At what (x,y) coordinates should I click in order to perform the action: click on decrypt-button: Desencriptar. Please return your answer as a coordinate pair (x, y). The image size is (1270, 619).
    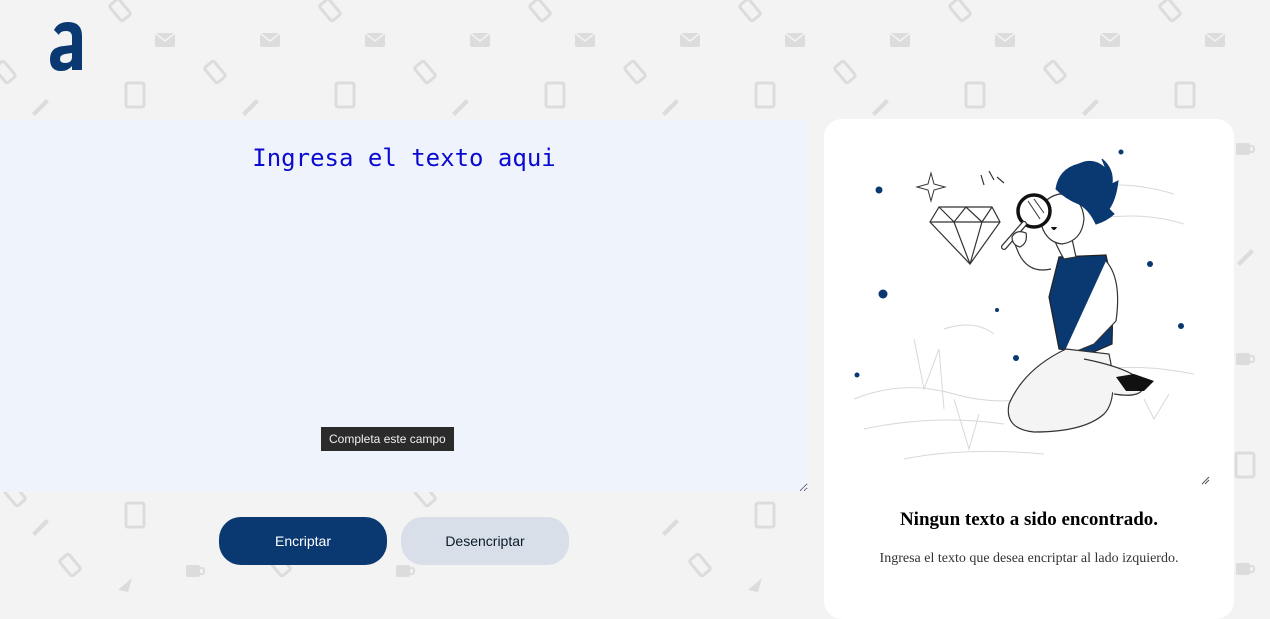
    Looking at the image, I should click on (485, 541).